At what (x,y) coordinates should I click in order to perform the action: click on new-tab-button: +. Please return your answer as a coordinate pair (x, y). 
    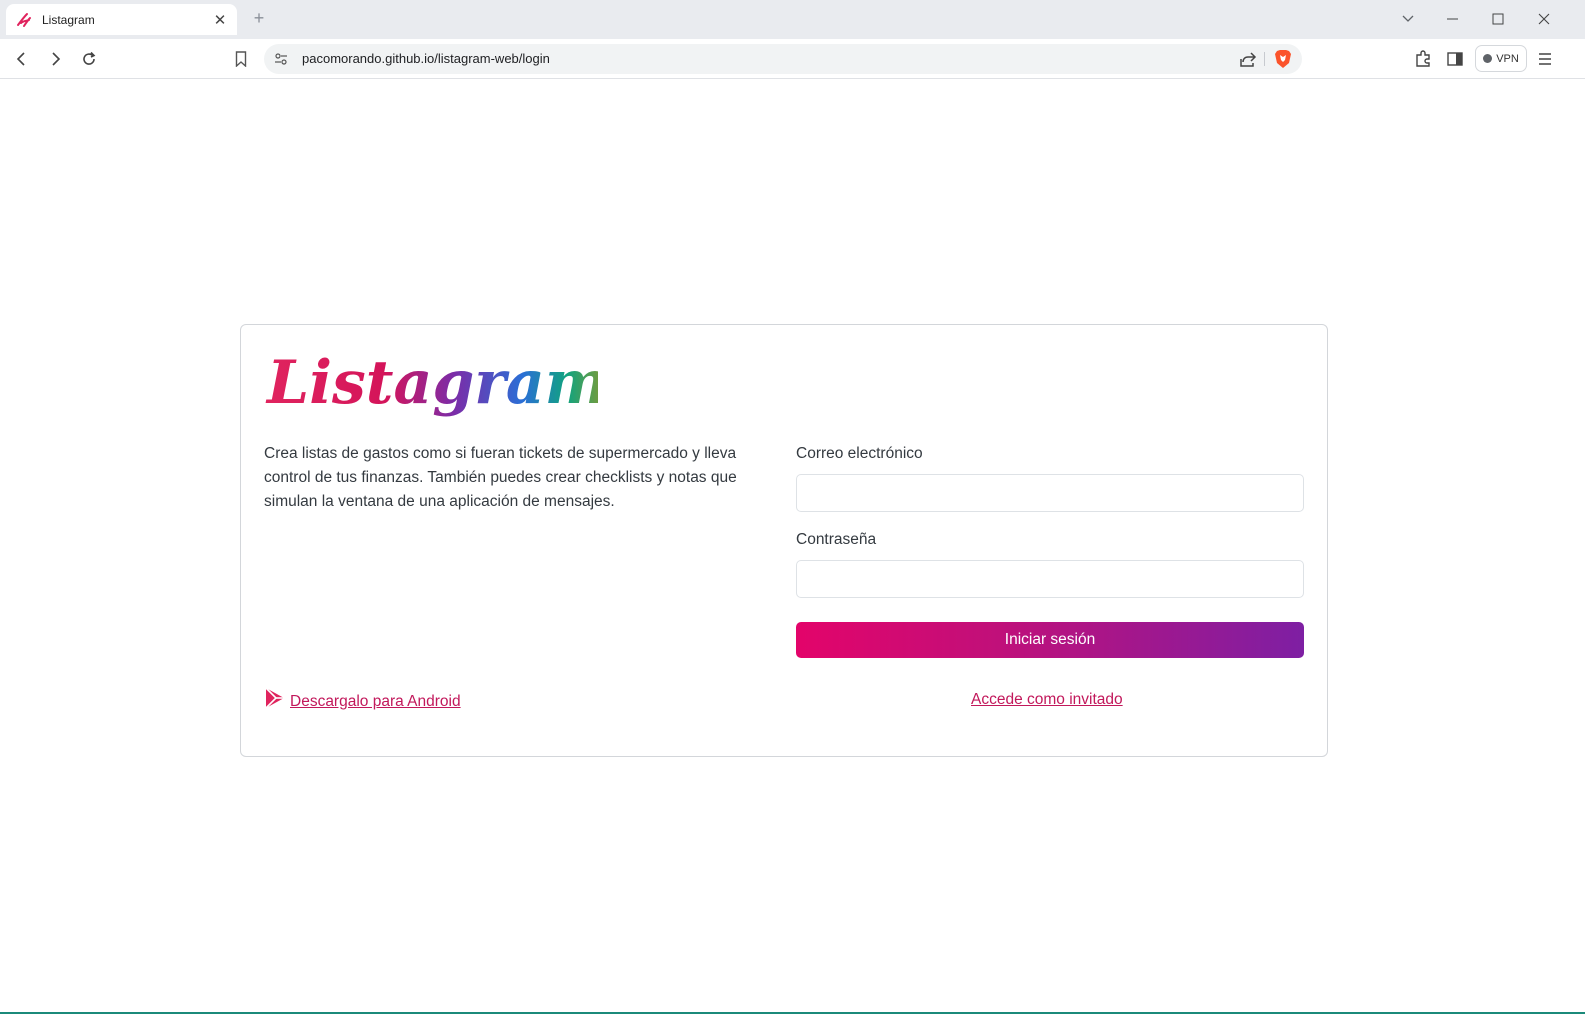
    Looking at the image, I should click on (259, 18).